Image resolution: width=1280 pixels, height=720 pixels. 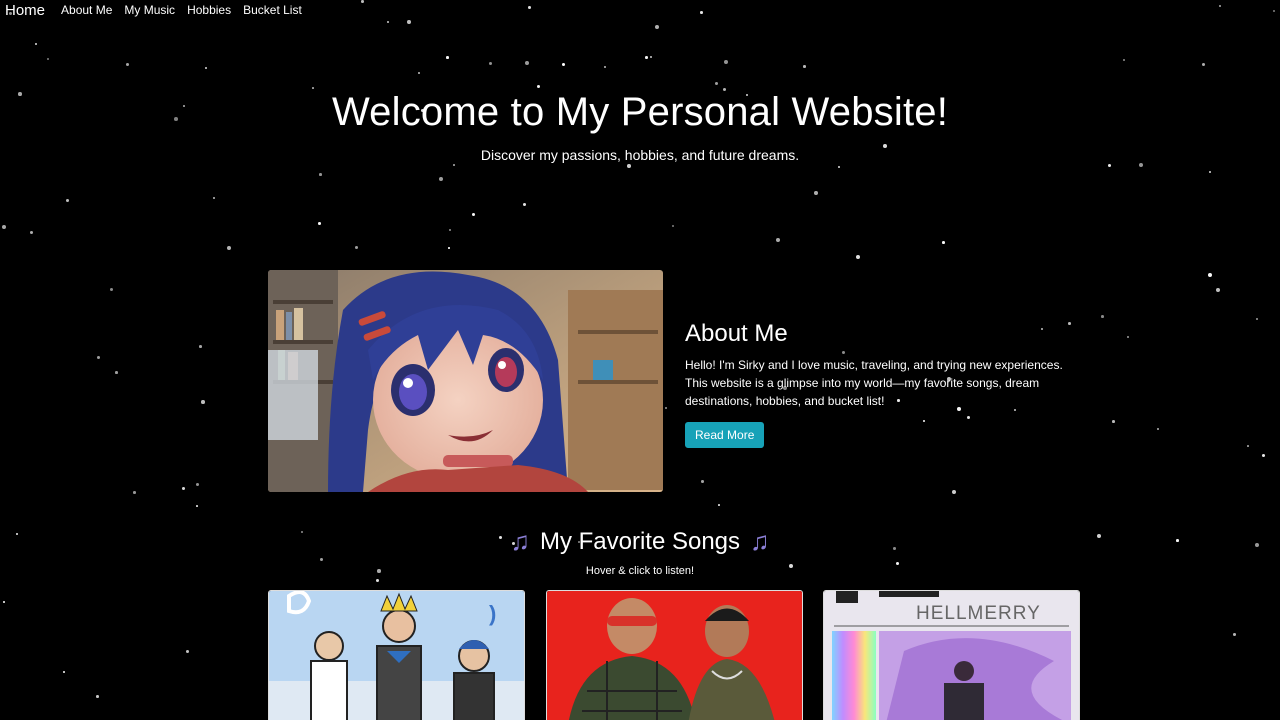 I want to click on about-image, so click(x=465, y=381).